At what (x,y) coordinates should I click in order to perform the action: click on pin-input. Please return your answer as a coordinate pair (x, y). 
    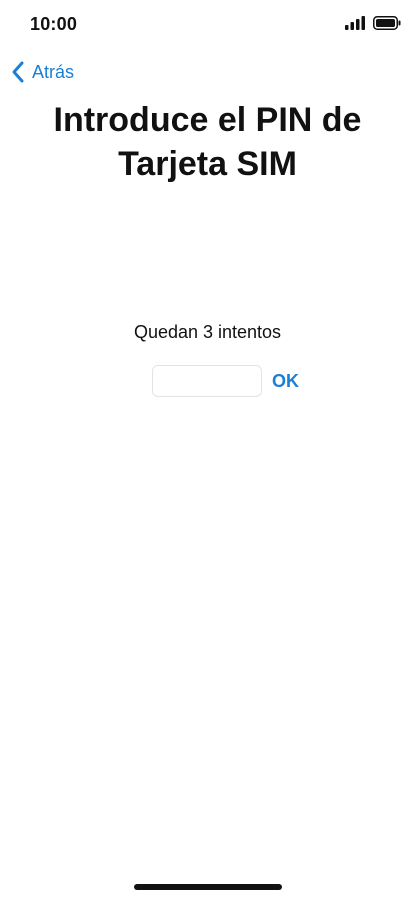
    Looking at the image, I should click on (207, 381).